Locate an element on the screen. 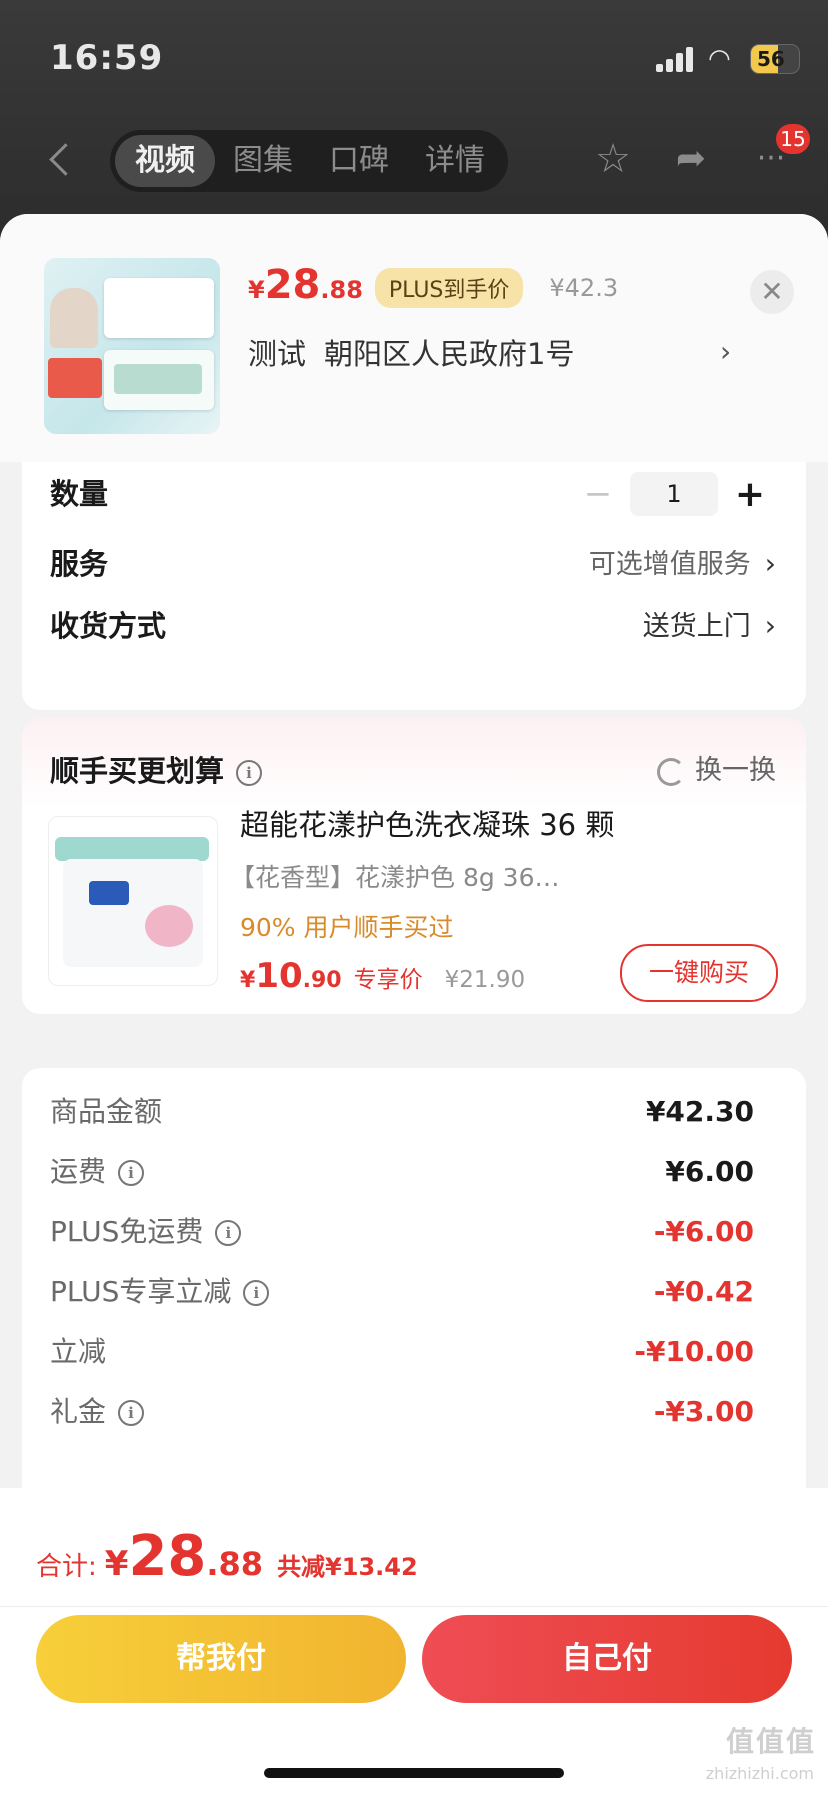 The height and width of the screenshot is (1793, 828). message-count-badge: 15 is located at coordinates (793, 139).